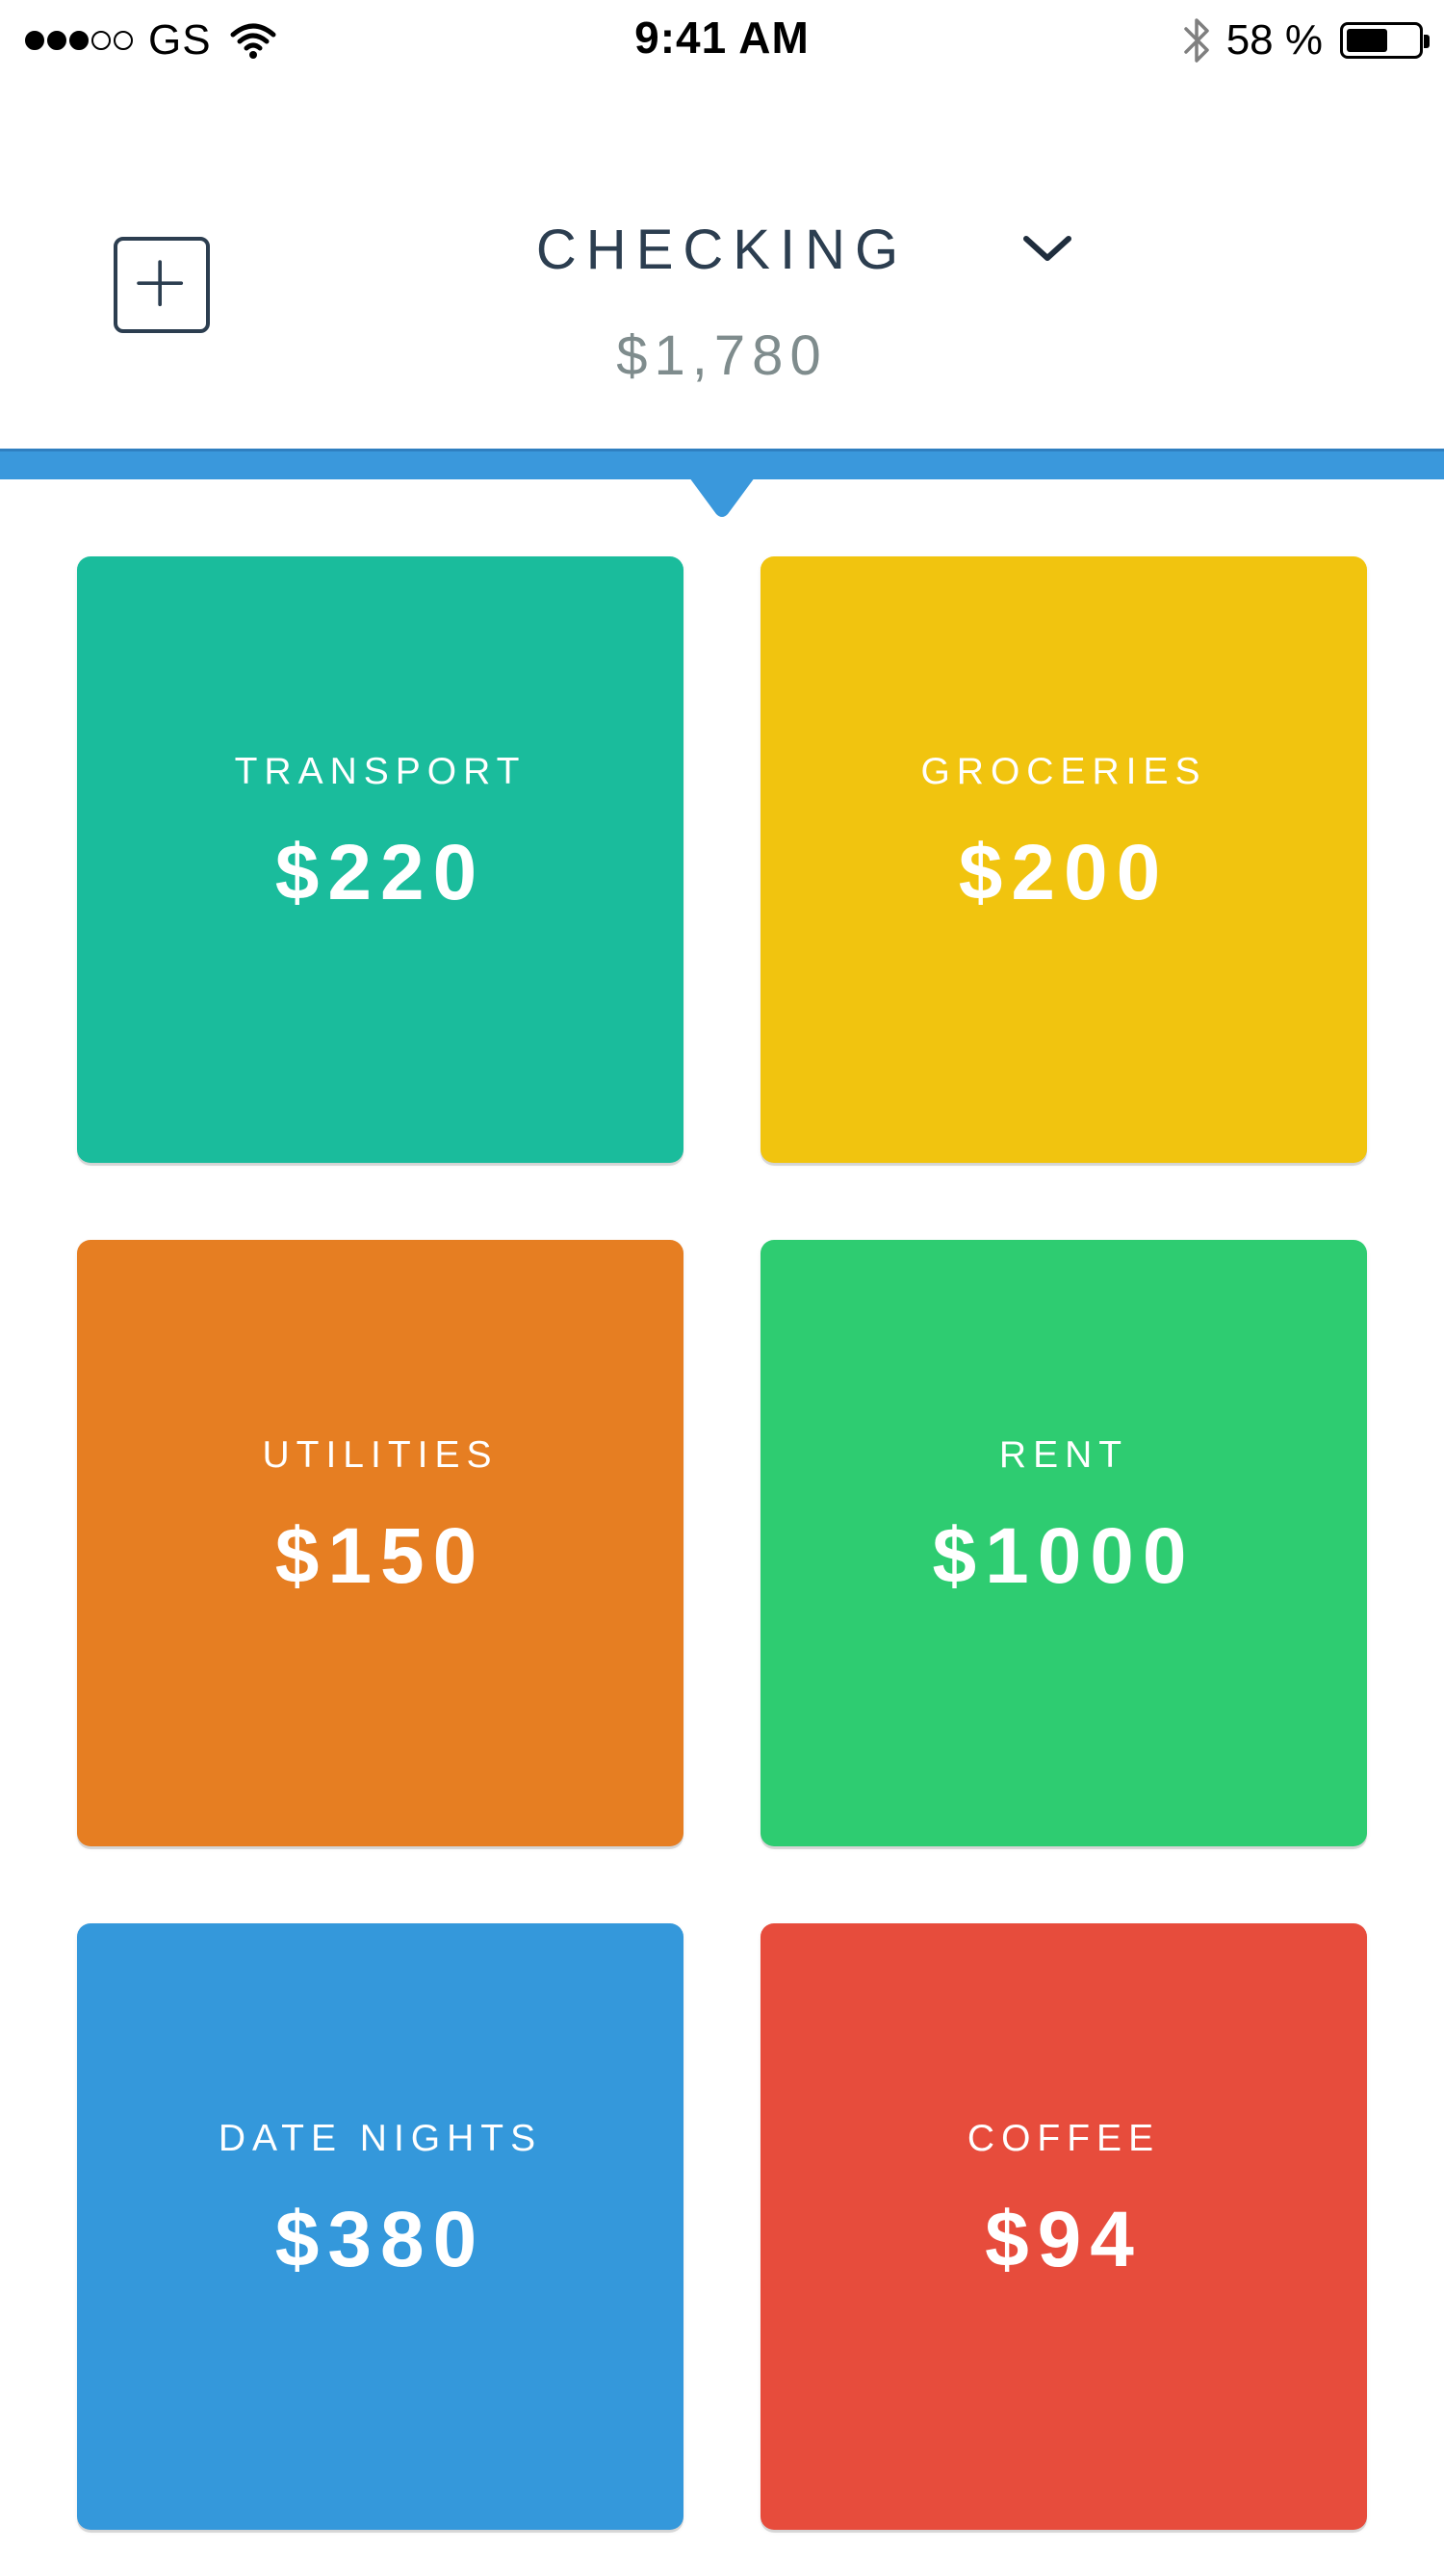 Image resolution: width=1444 pixels, height=2576 pixels. I want to click on battery-nub, so click(1427, 41).